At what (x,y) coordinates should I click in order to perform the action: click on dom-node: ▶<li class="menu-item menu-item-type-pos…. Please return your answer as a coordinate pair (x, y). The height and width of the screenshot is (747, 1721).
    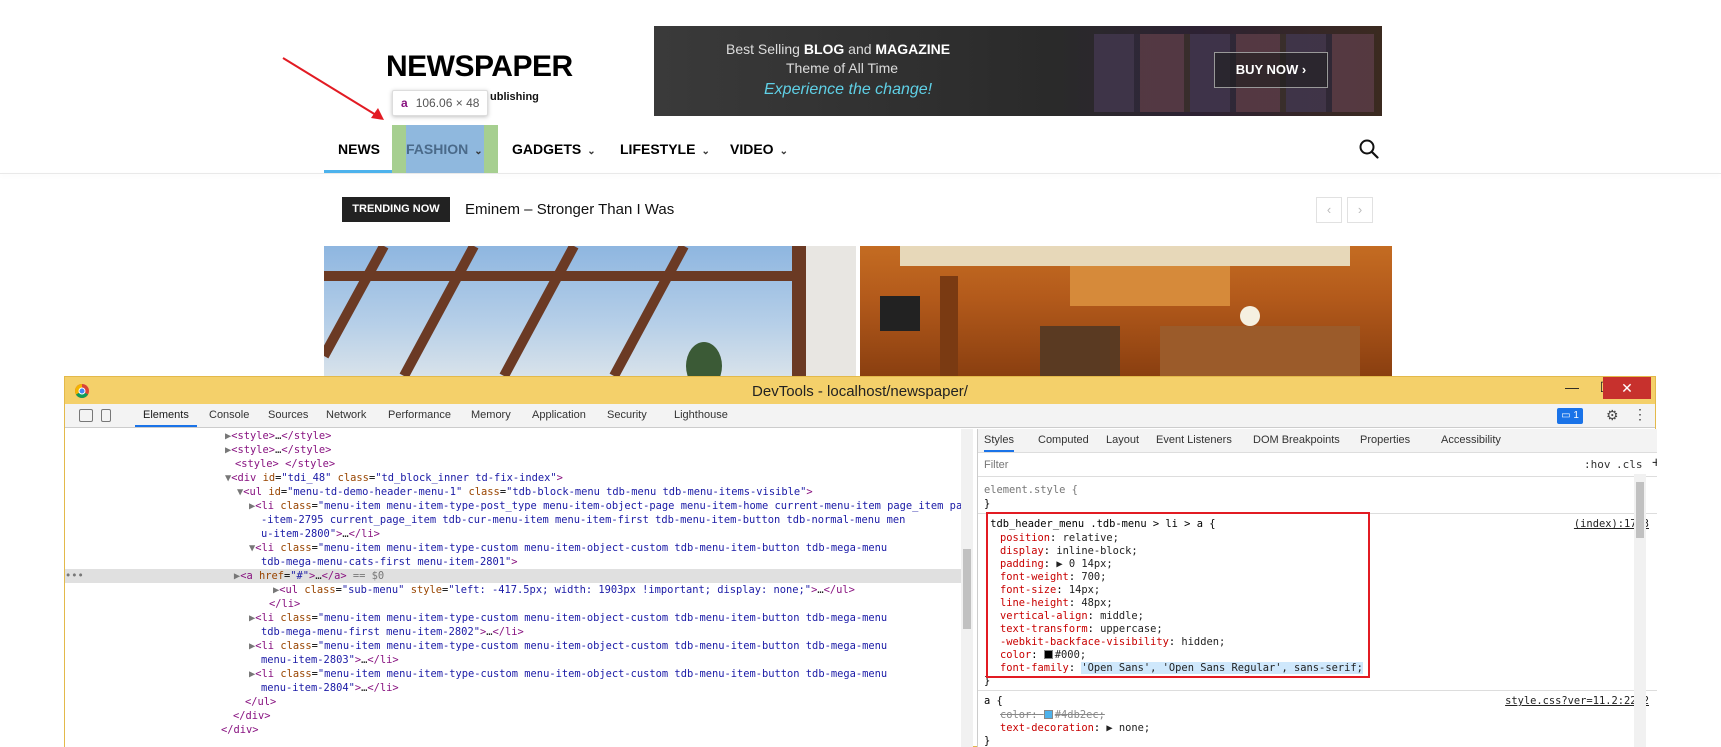
    Looking at the image, I should click on (611, 506).